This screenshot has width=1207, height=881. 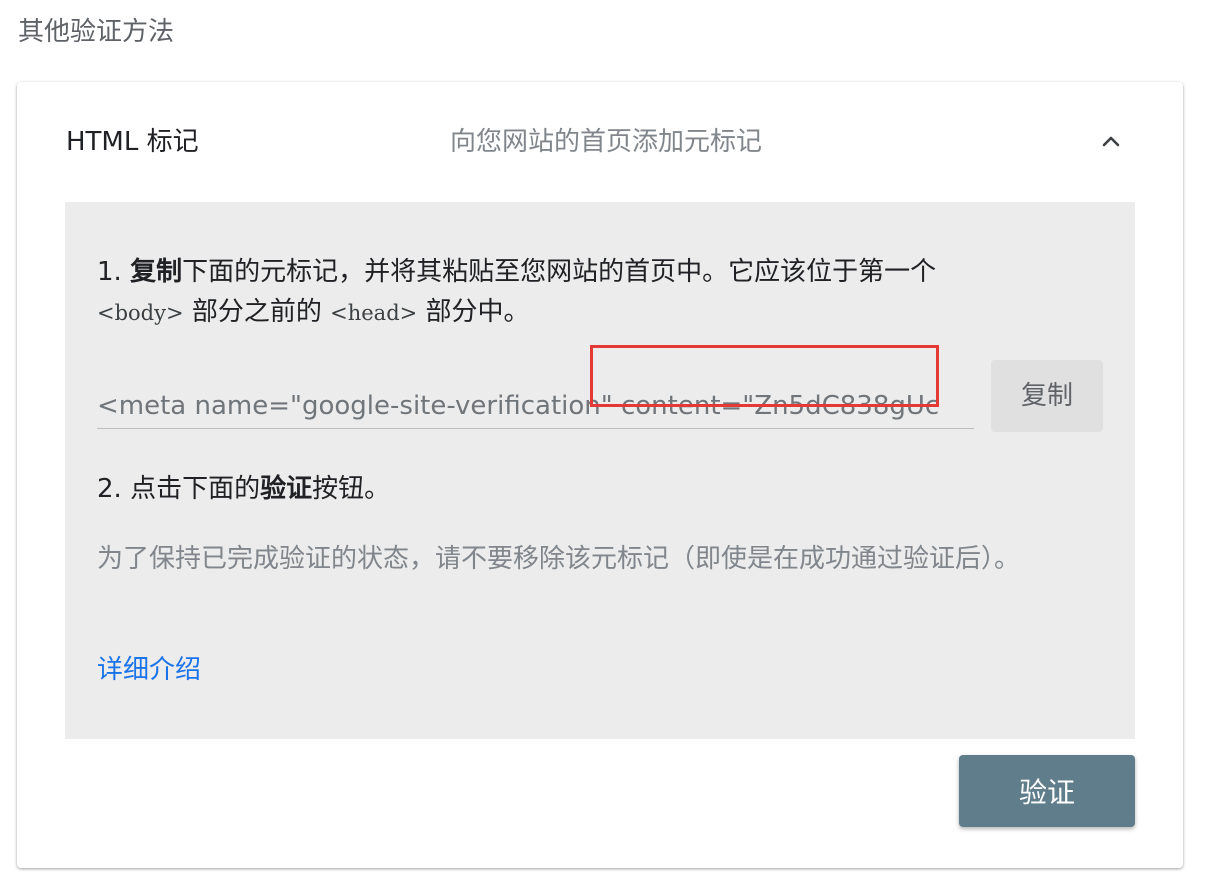 I want to click on method-name: HTML 标记, so click(x=132, y=142).